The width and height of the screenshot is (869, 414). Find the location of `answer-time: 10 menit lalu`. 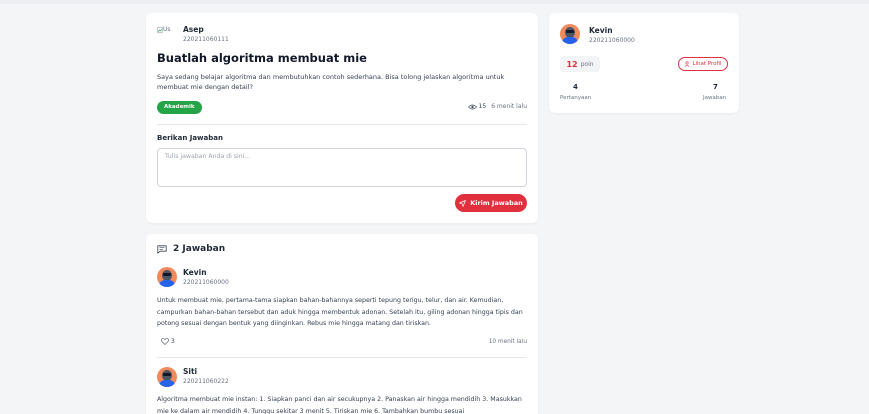

answer-time: 10 menit lalu is located at coordinates (507, 342).